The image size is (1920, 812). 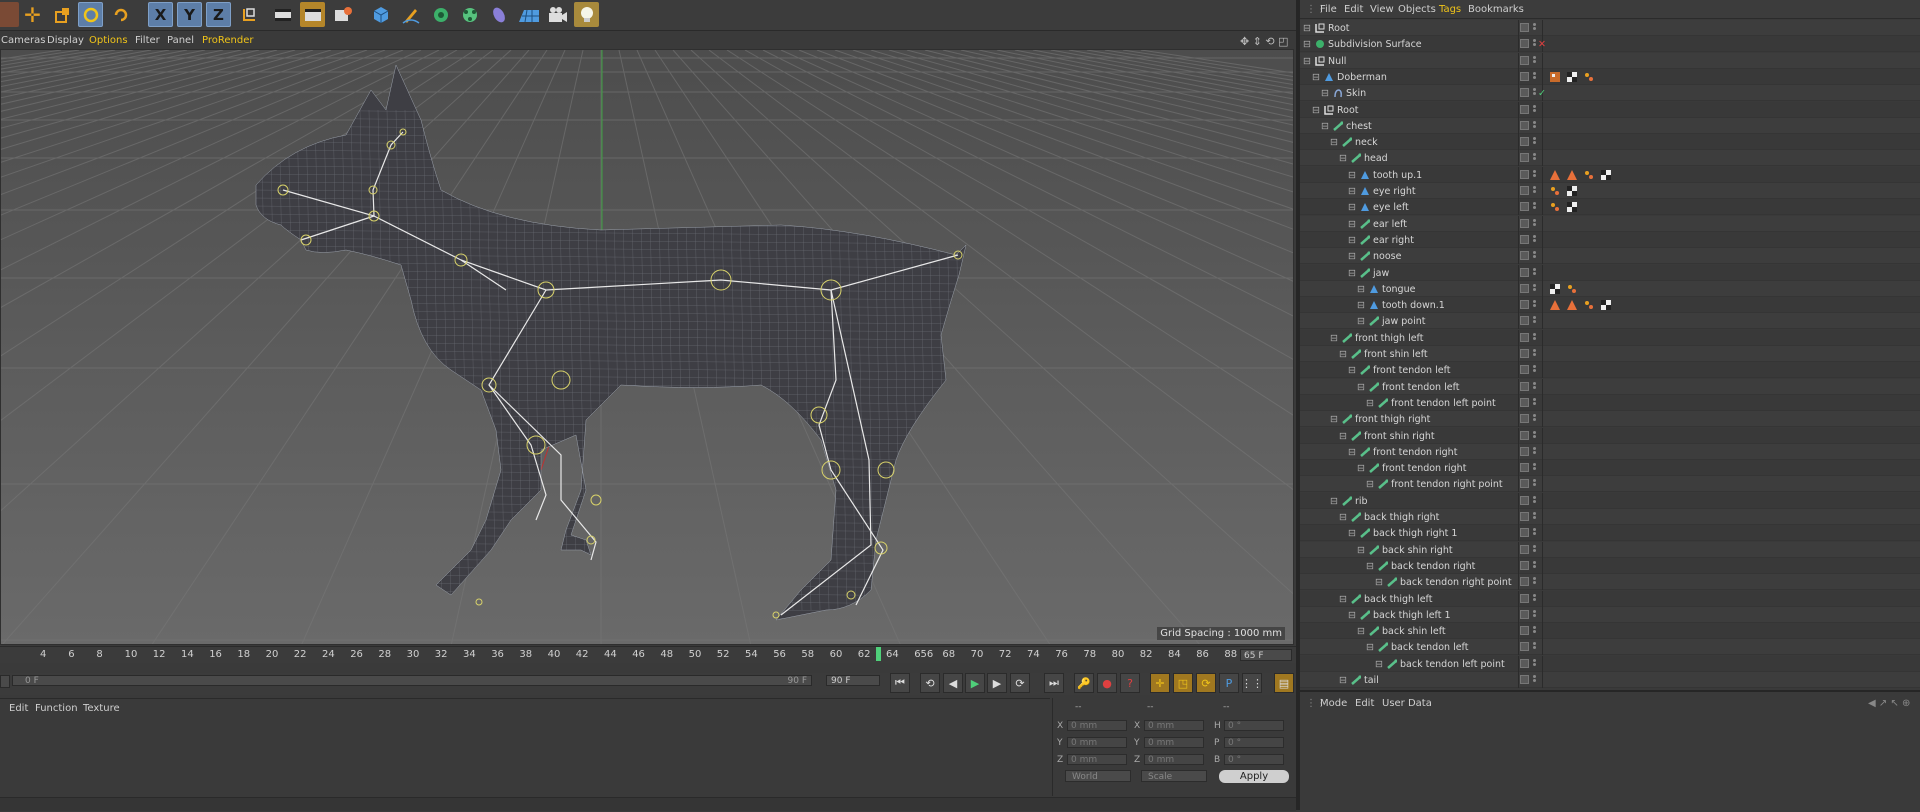 I want to click on object-name: front tendon right, so click(x=1415, y=452).